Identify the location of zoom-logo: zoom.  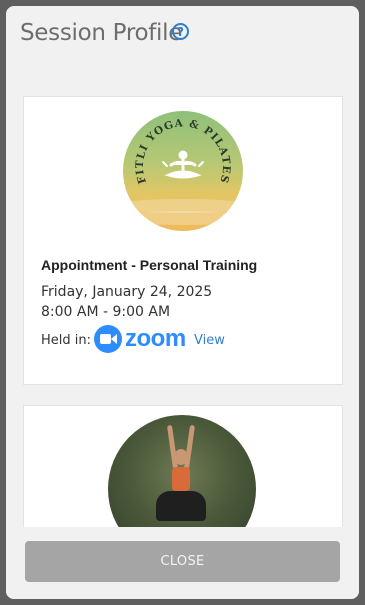
(140, 339).